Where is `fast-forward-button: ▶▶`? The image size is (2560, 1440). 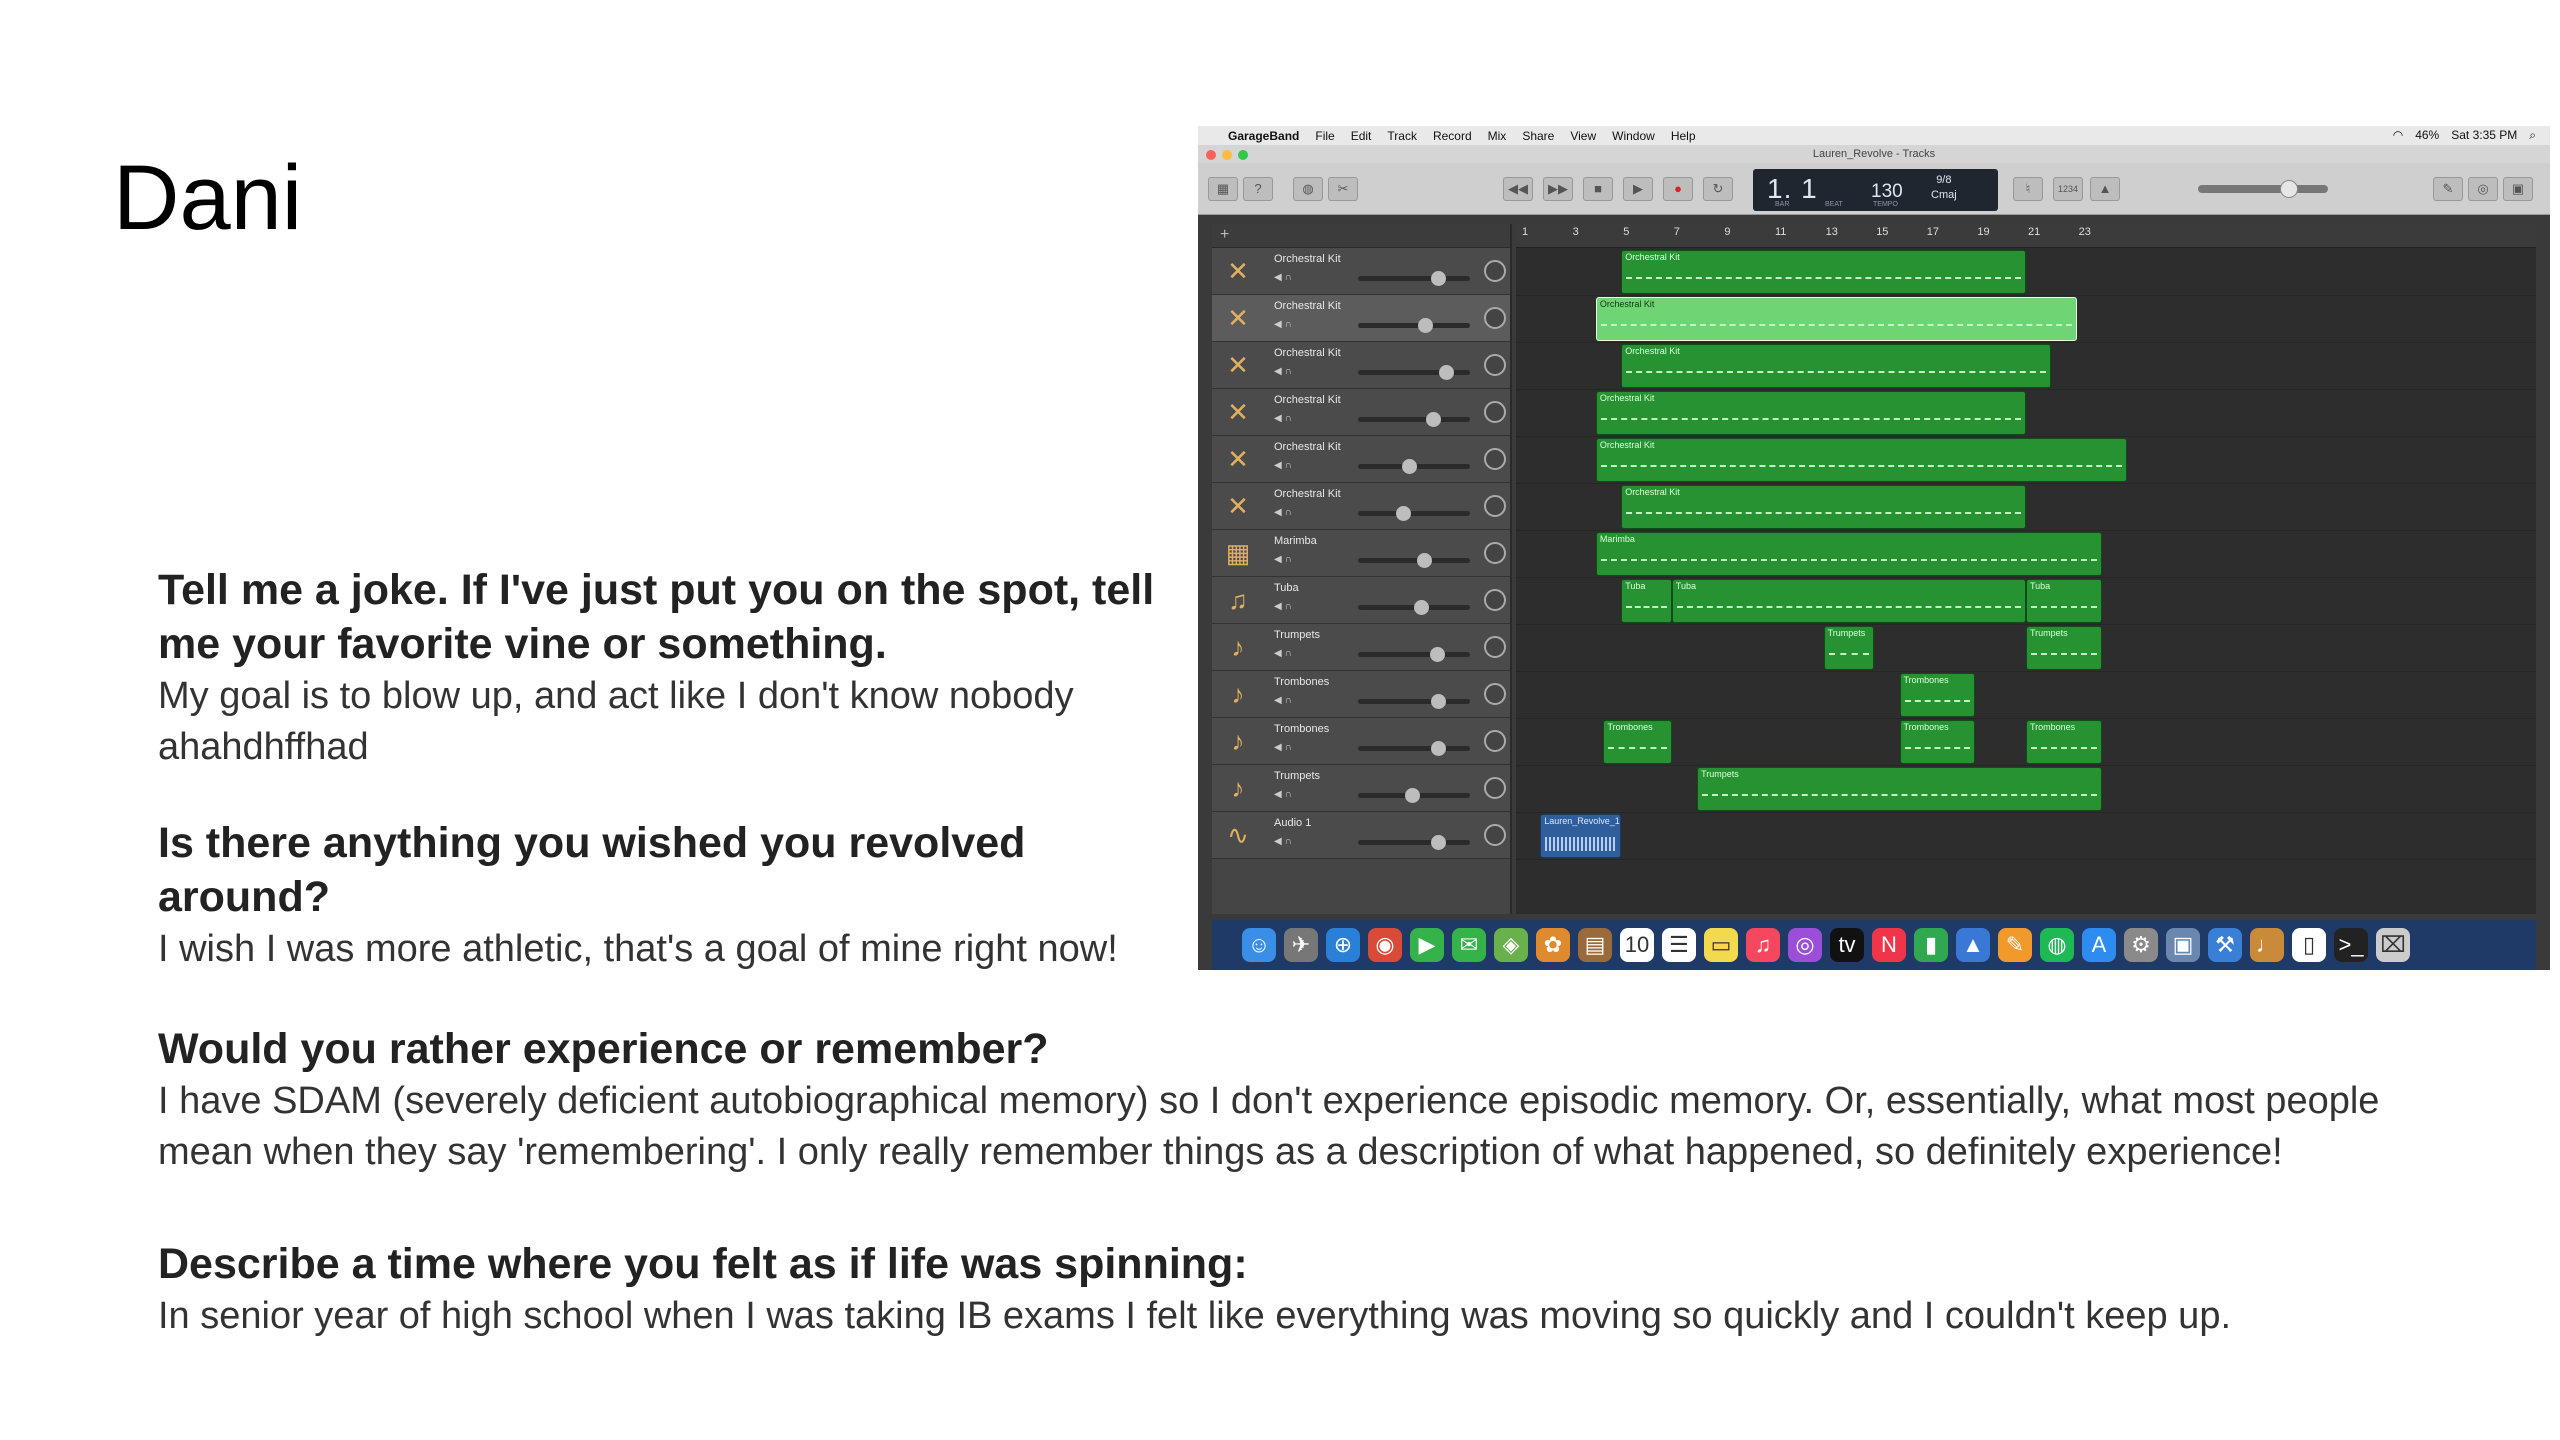 fast-forward-button: ▶▶ is located at coordinates (1558, 189).